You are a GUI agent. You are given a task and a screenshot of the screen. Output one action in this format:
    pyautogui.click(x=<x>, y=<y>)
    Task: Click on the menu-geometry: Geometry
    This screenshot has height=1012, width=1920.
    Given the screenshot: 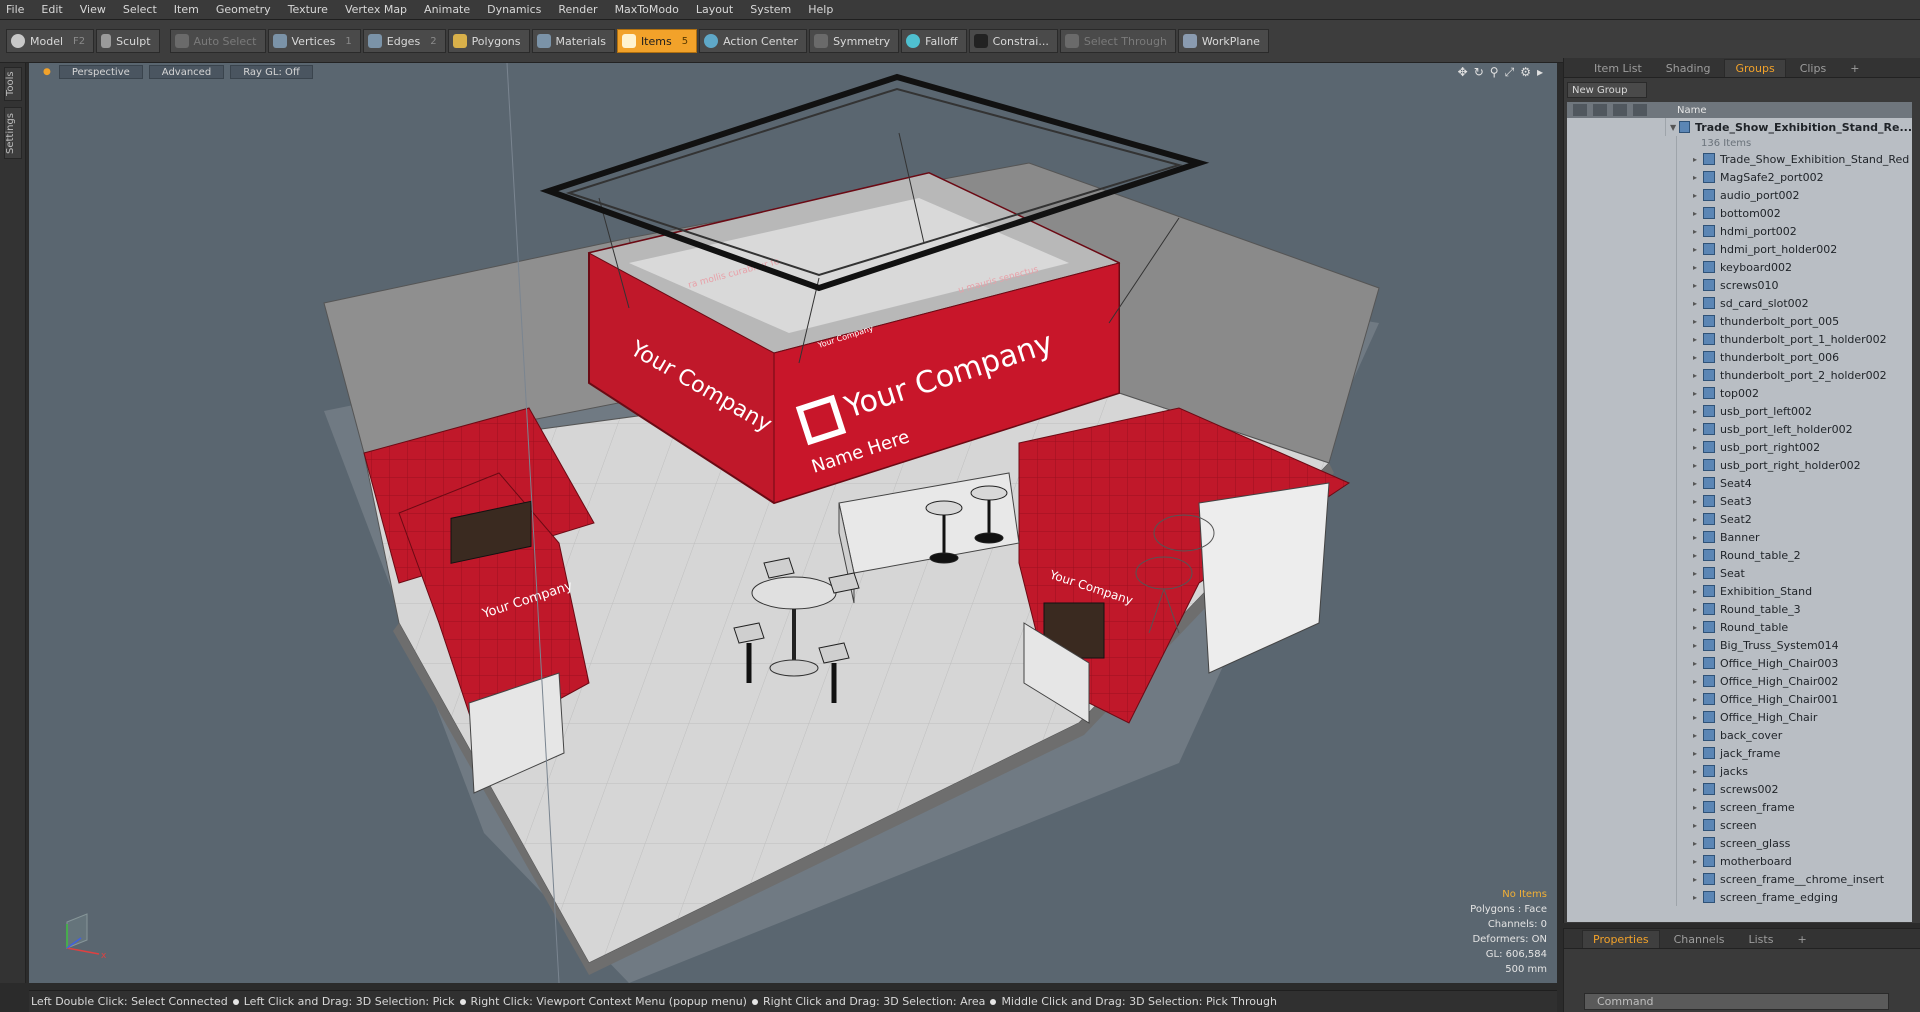 What is the action you would take?
    pyautogui.click(x=243, y=9)
    